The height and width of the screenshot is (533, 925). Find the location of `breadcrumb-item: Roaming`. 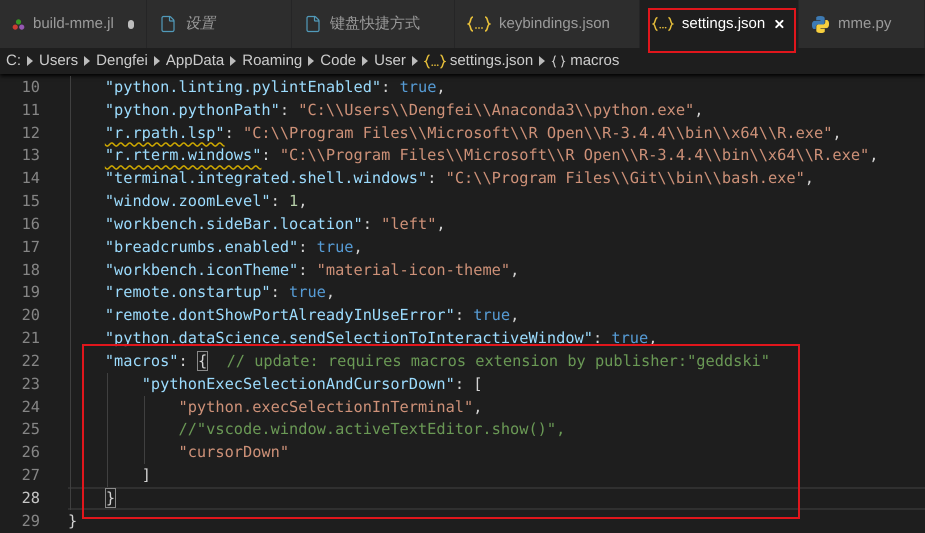

breadcrumb-item: Roaming is located at coordinates (272, 61).